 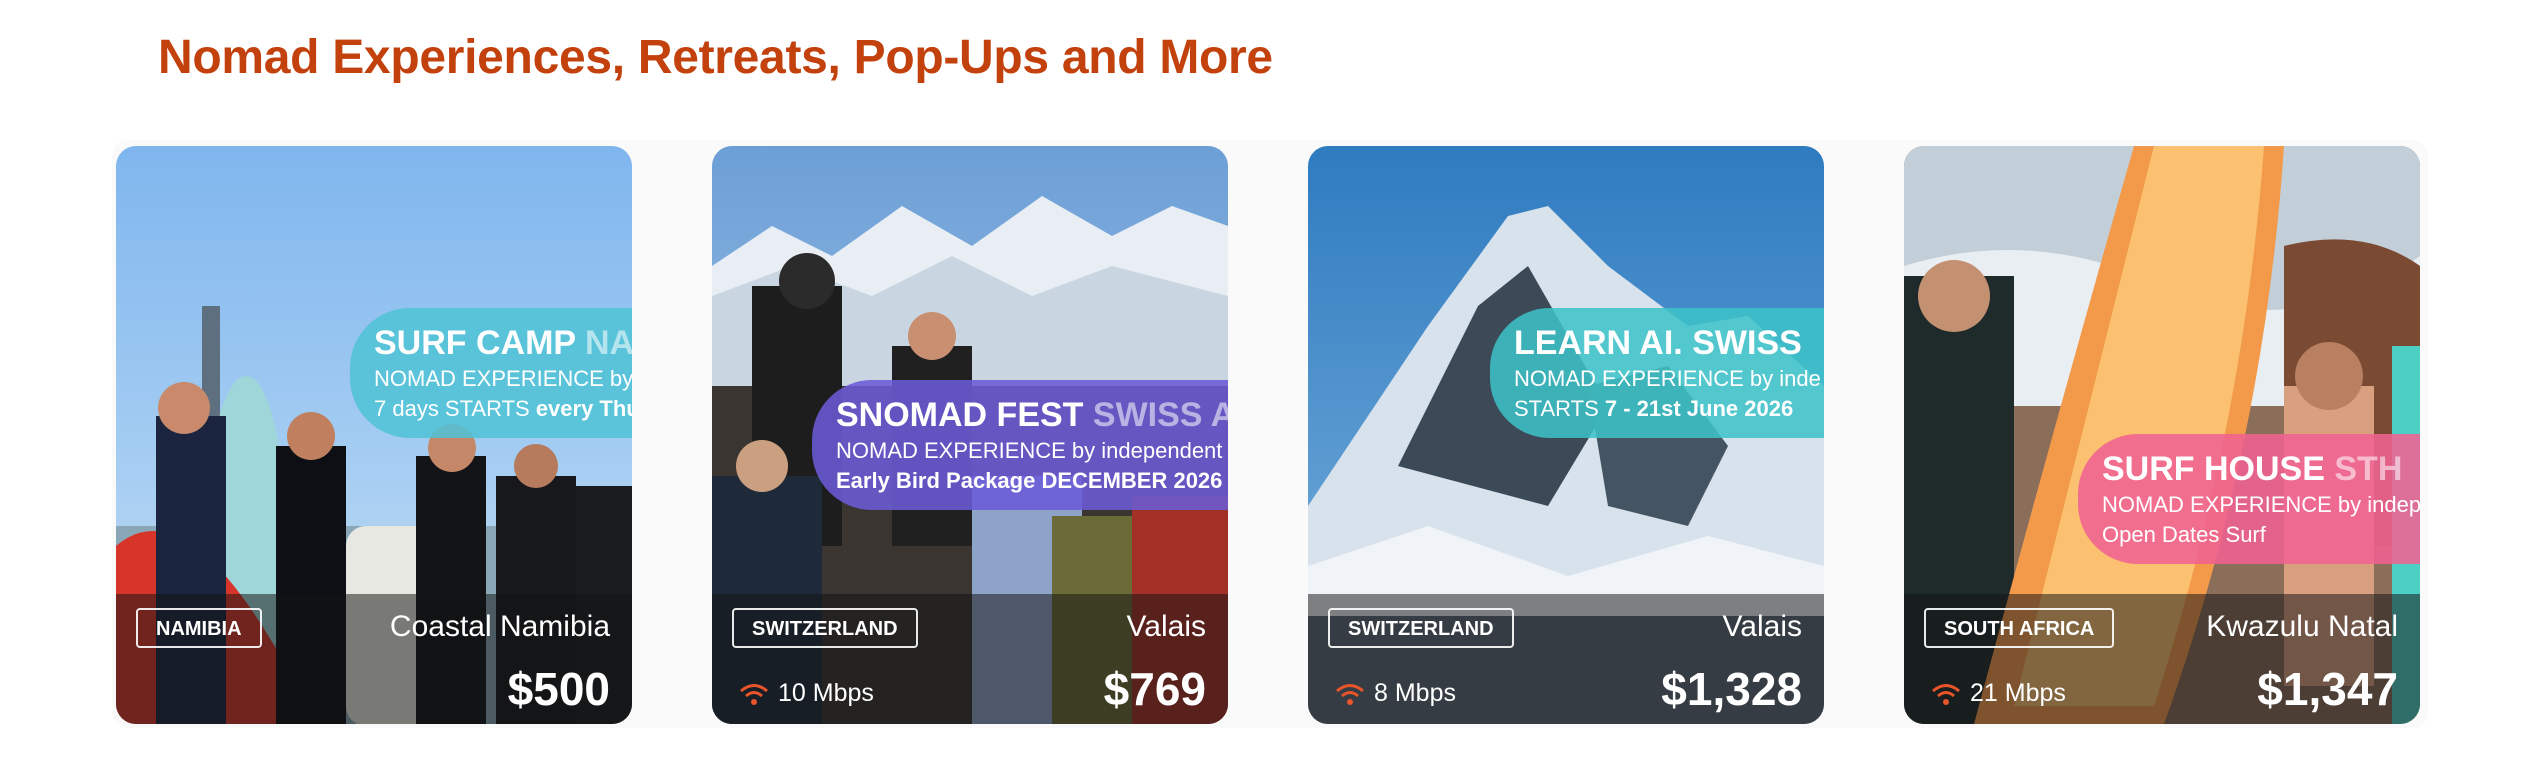 What do you see at coordinates (475, 343) in the screenshot?
I see `promo-title: SURF CAMP` at bounding box center [475, 343].